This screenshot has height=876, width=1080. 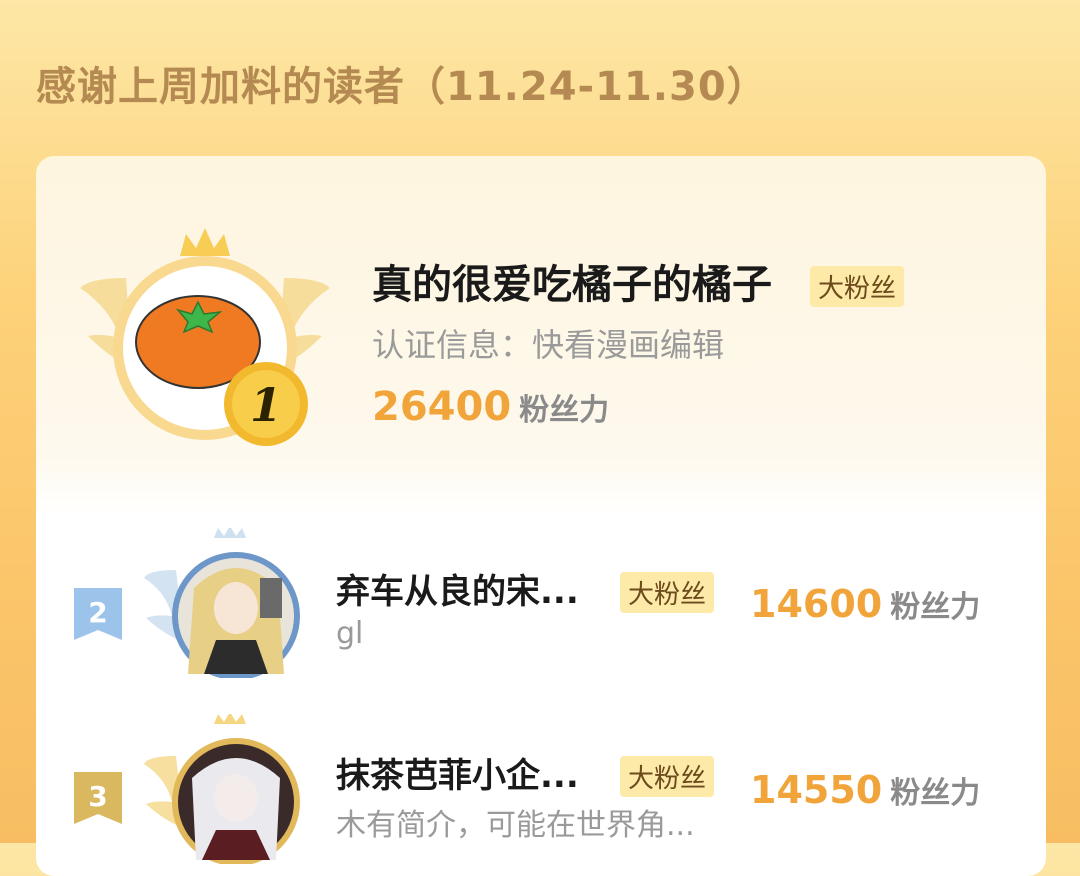 I want to click on rank-flag: 3, so click(x=98, y=798).